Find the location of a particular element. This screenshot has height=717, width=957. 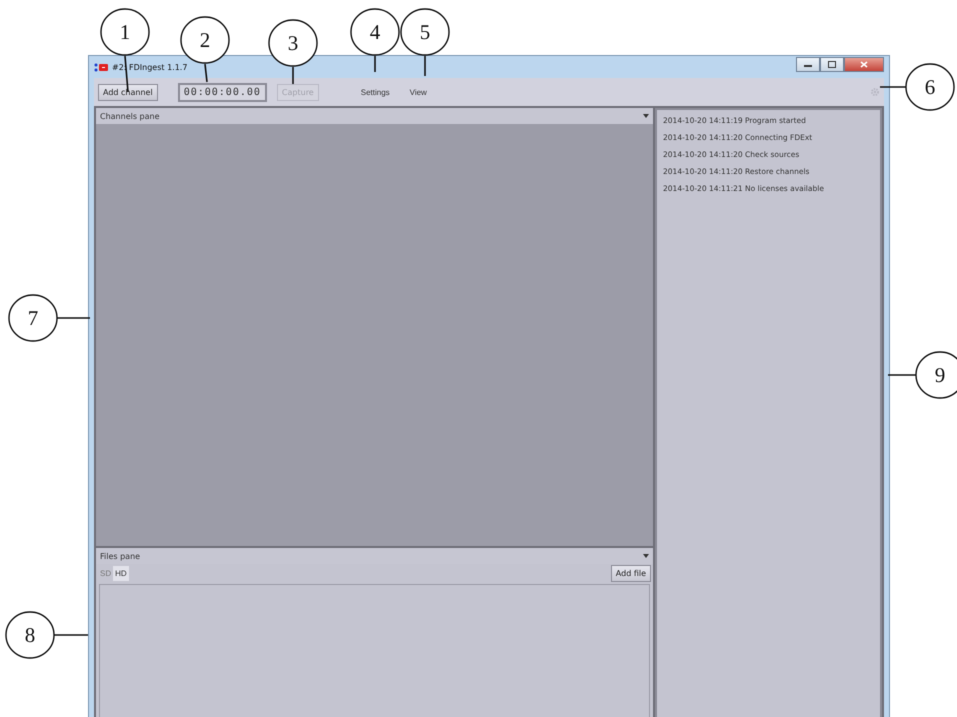

add-file-button: Add file is located at coordinates (630, 573).